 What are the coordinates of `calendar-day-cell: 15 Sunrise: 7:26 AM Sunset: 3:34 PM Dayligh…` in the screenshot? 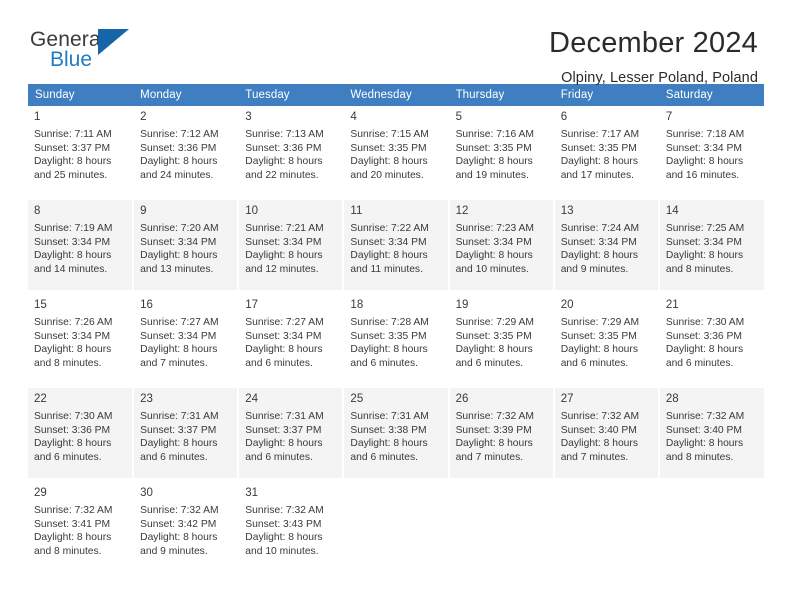 It's located at (81, 339).